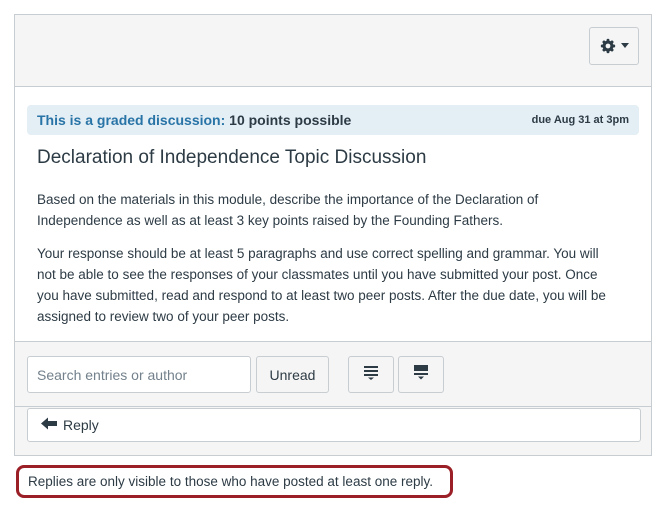 The width and height of the screenshot is (672, 508). I want to click on unread-filter-button: Unread, so click(292, 374).